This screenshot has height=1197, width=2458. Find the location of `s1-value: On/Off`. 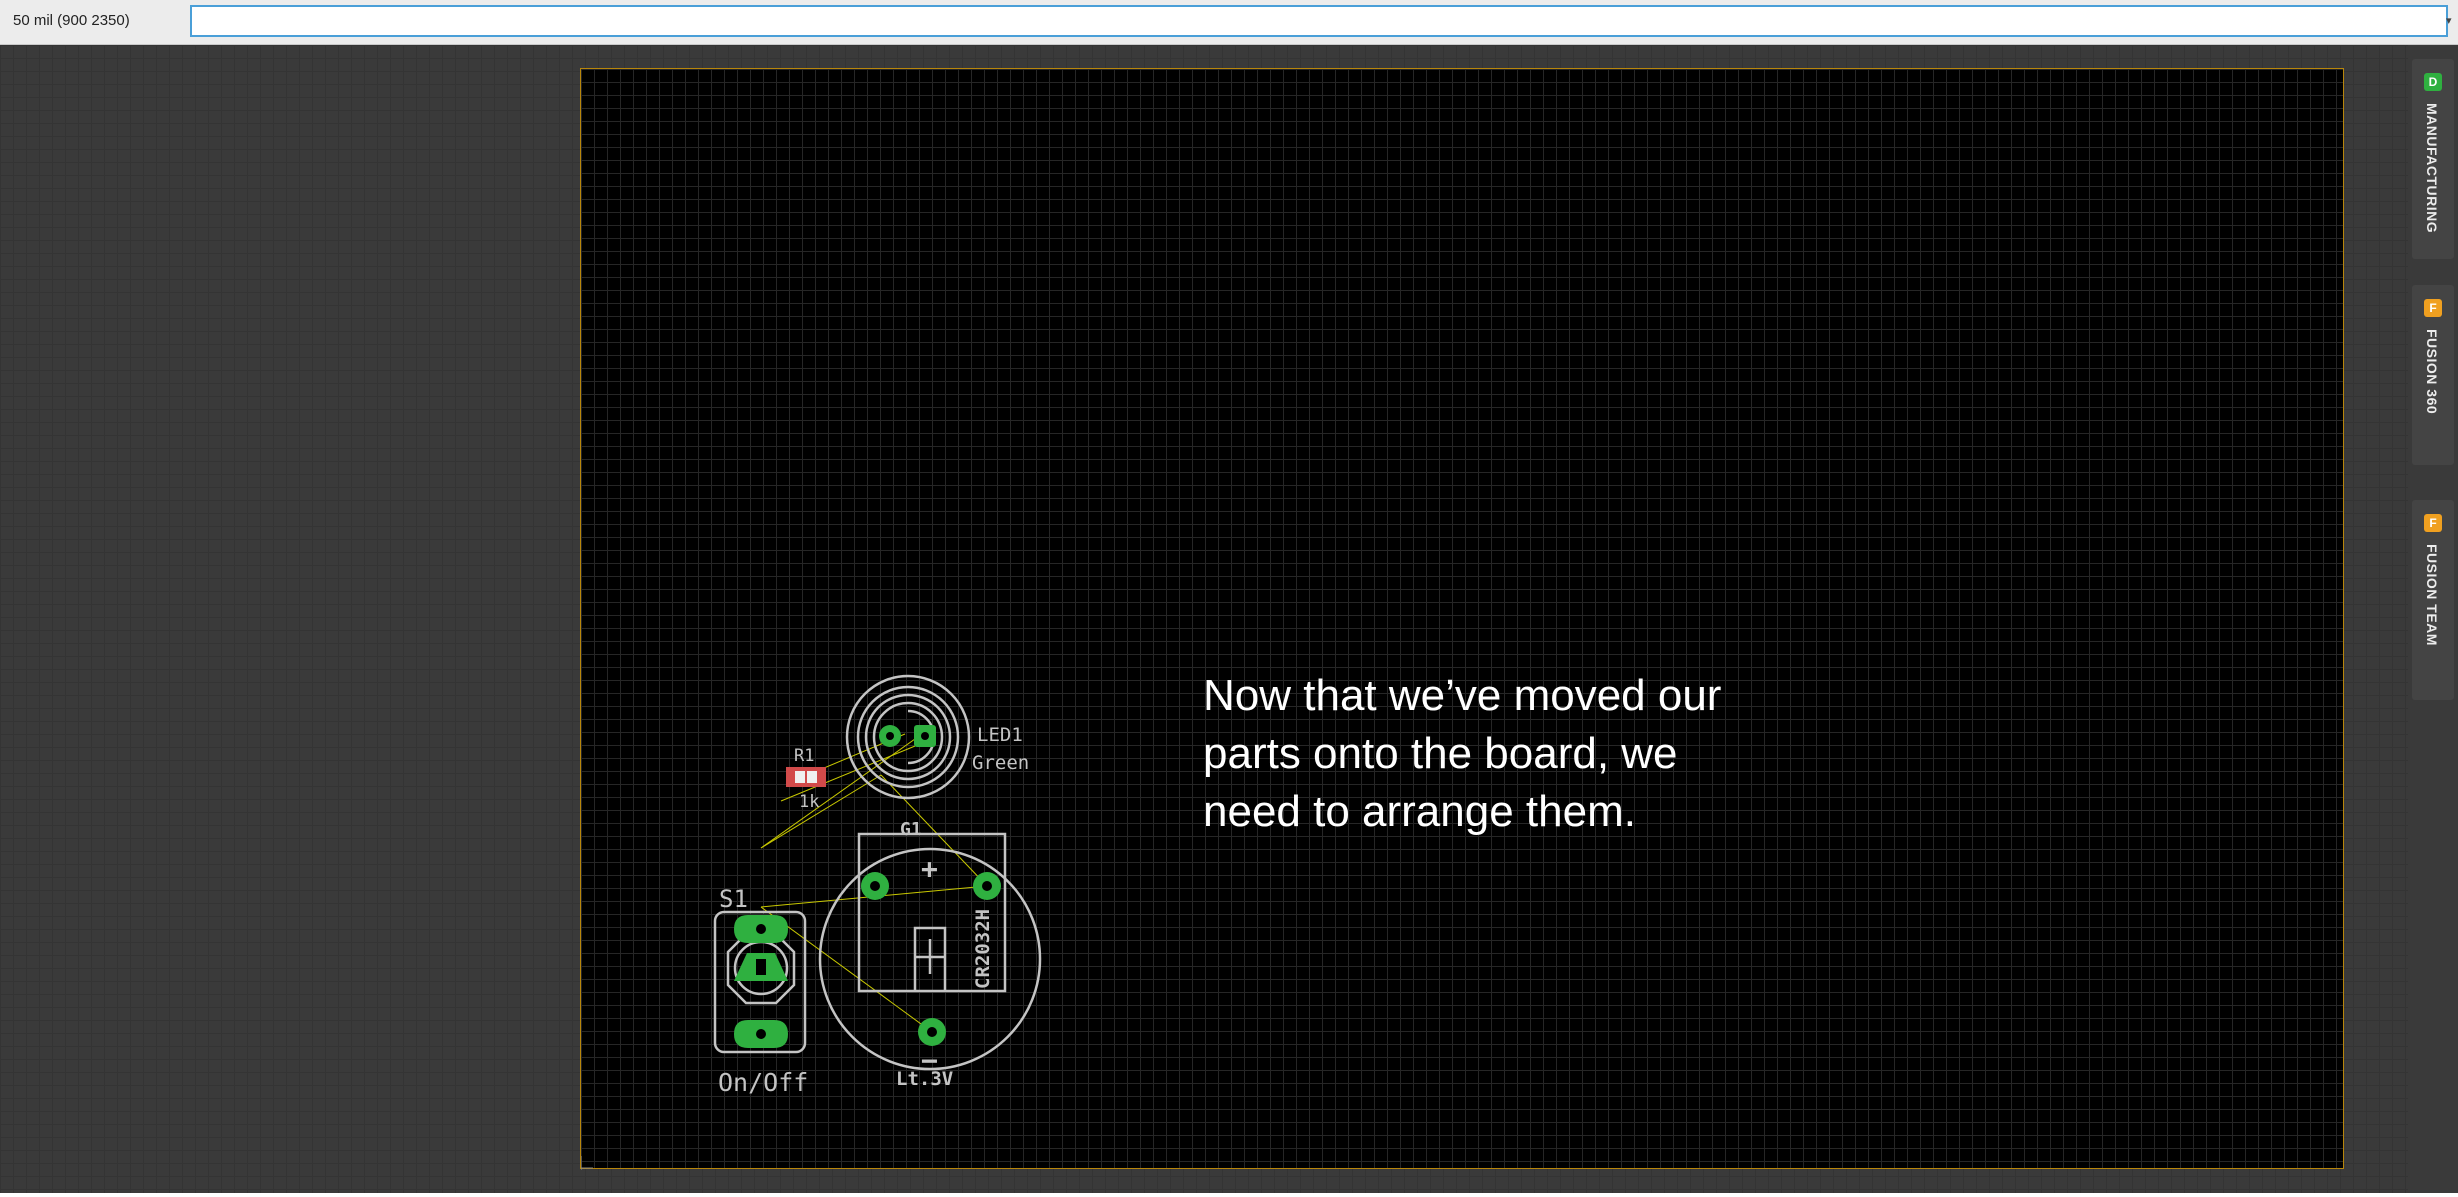

s1-value: On/Off is located at coordinates (763, 1082).